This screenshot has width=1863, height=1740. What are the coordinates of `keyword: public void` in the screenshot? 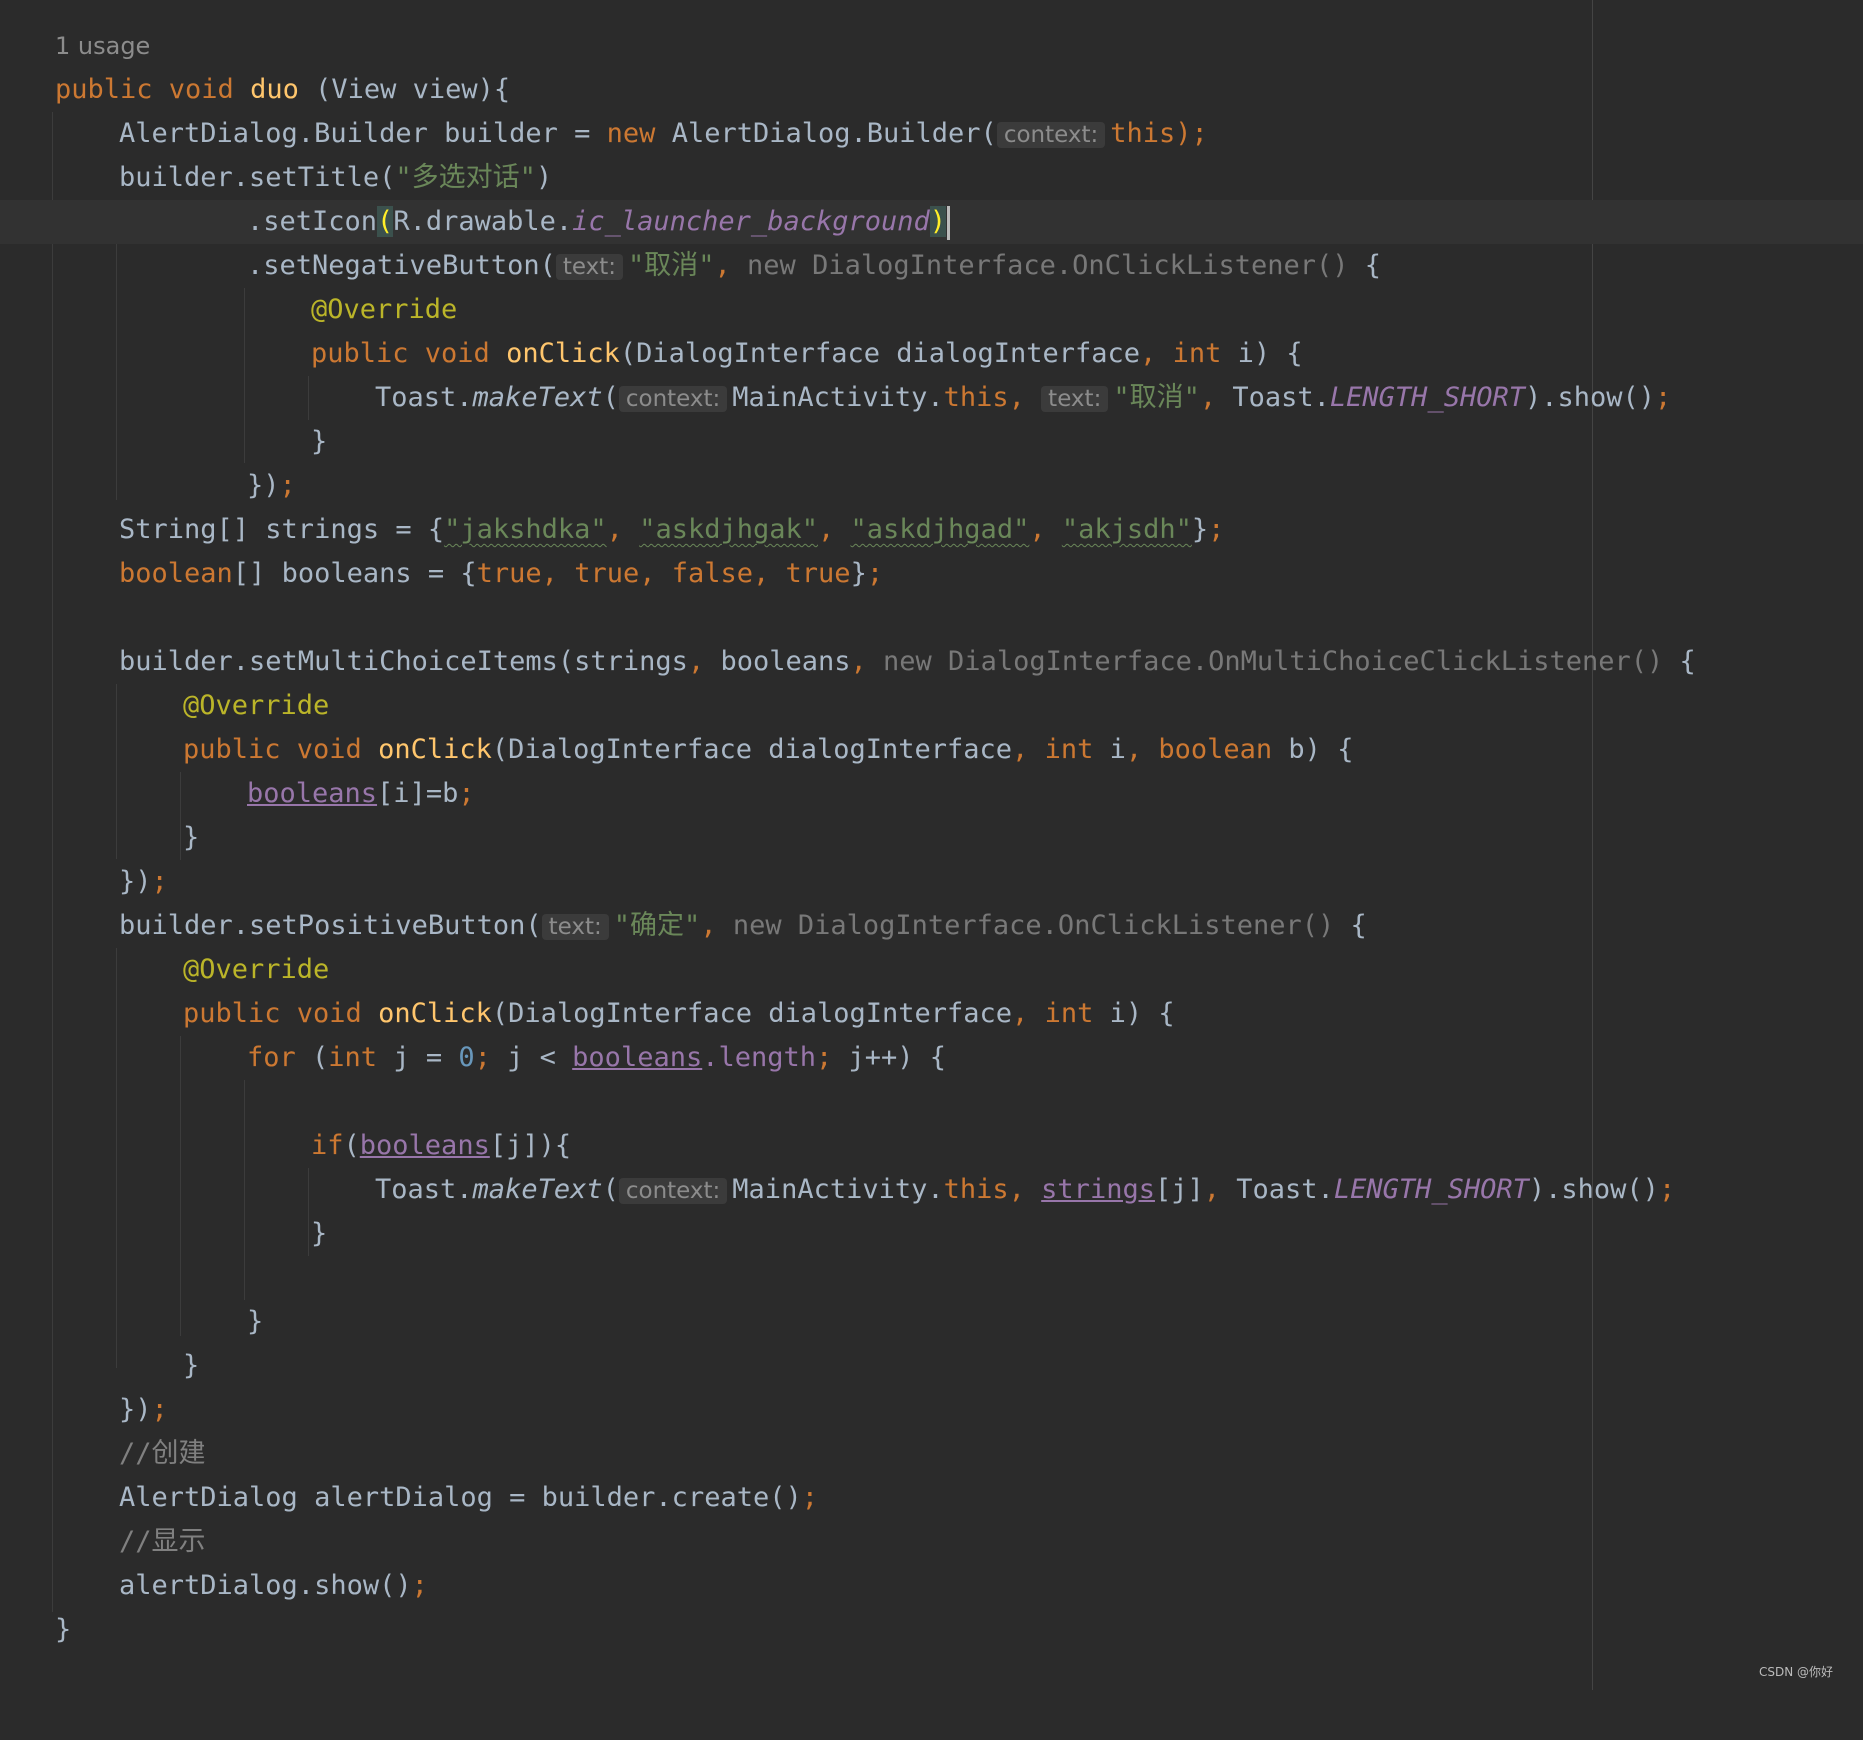 It's located at (281, 1013).